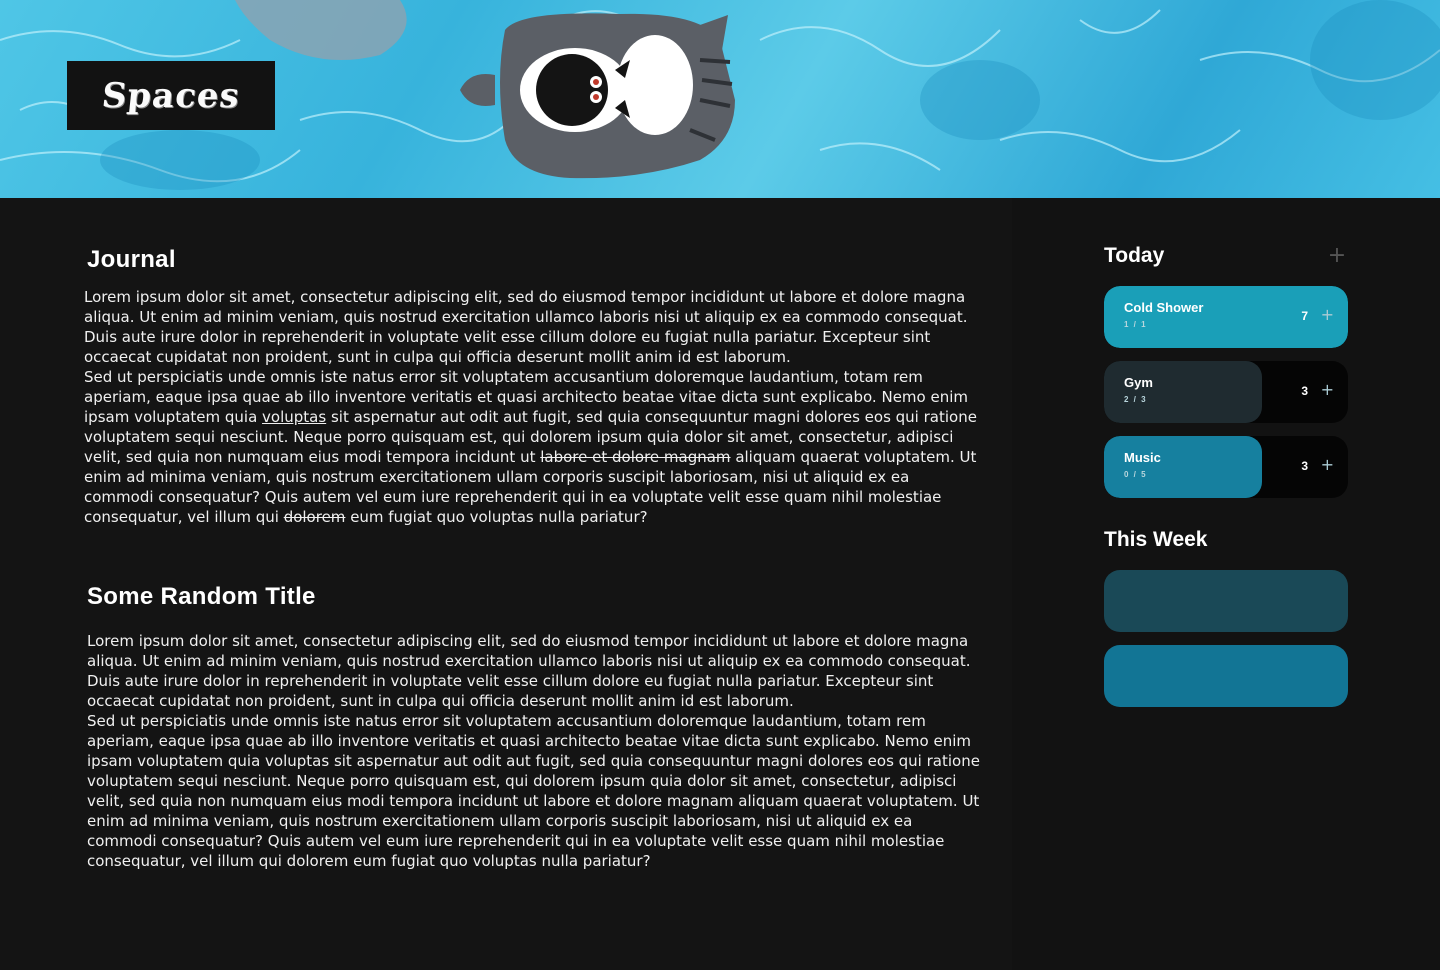 This screenshot has height=970, width=1440. Describe the element at coordinates (201, 596) in the screenshot. I see `section-title: Some Random Title` at that location.